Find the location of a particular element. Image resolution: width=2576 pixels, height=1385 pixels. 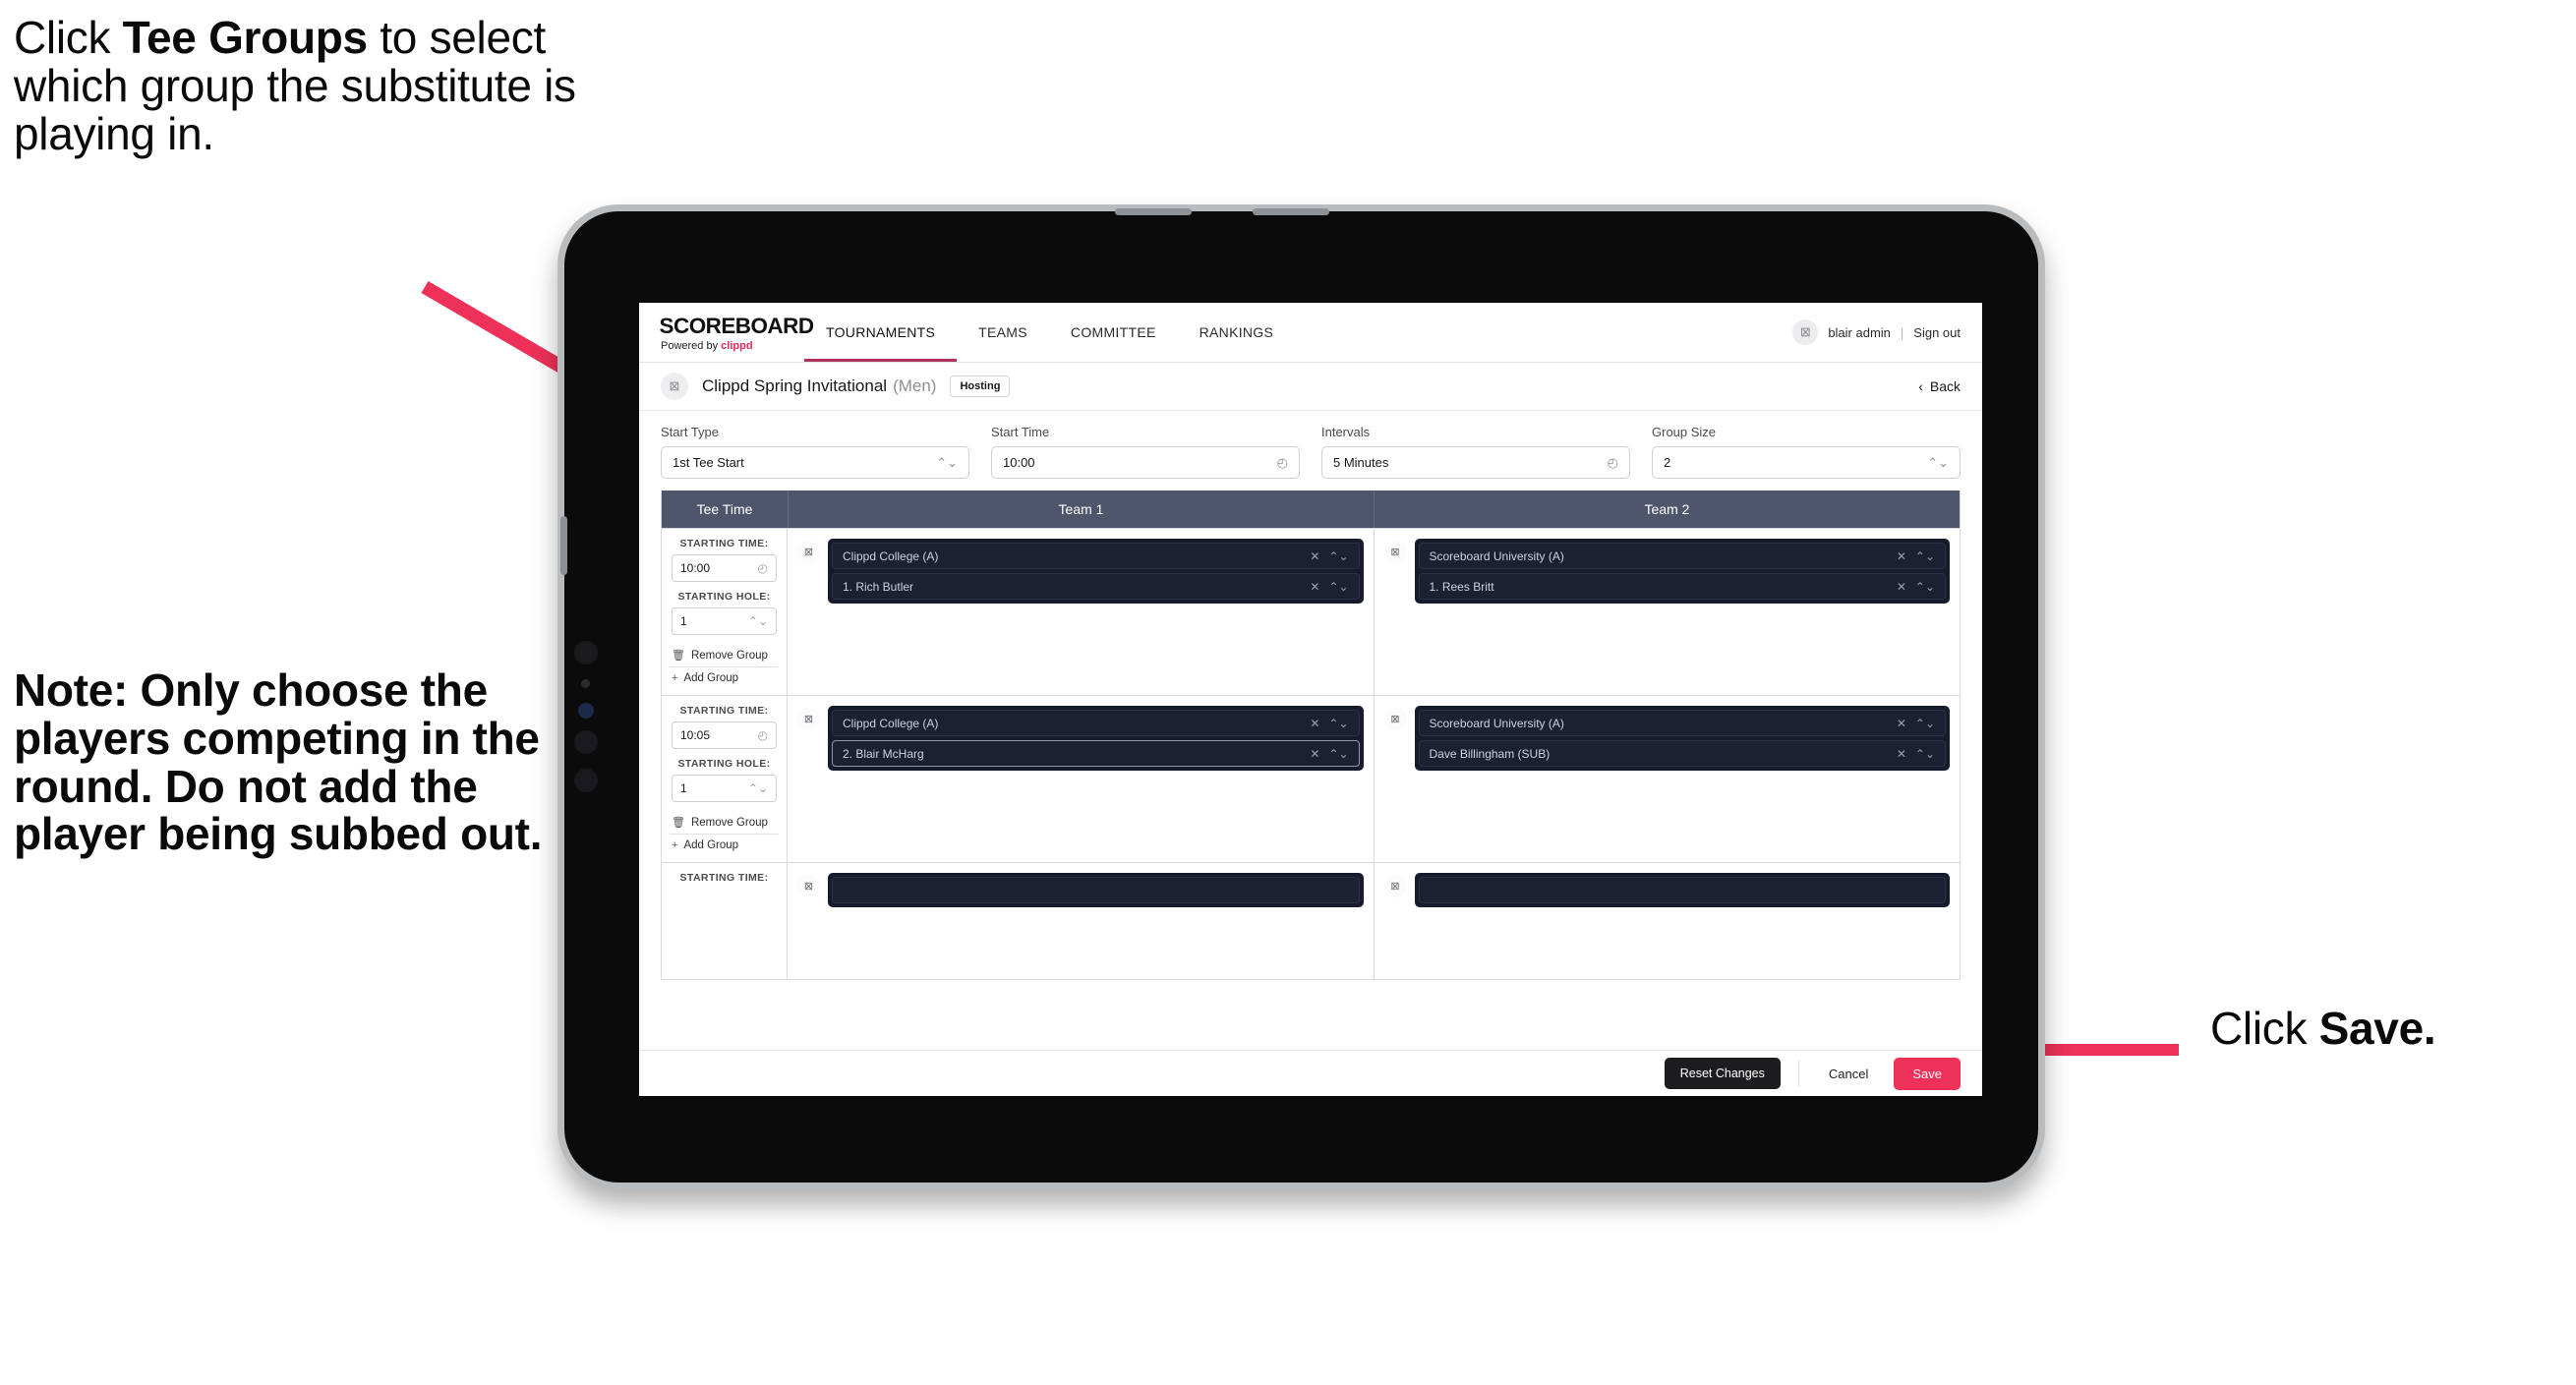

device-button-side is located at coordinates (563, 545).